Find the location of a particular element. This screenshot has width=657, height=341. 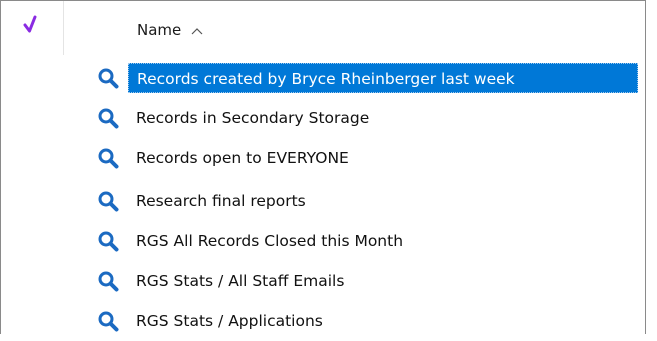

checkmark-icon is located at coordinates (30, 24).